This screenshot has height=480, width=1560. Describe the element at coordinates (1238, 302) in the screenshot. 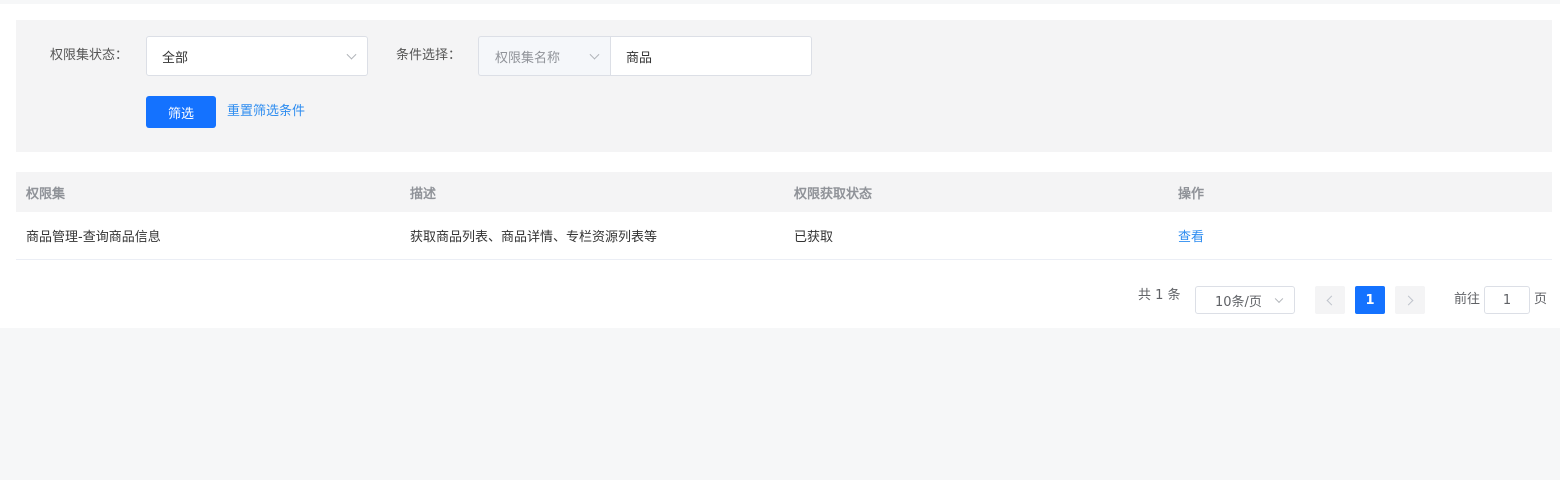

I see `page-size-value: 10条/页` at that location.